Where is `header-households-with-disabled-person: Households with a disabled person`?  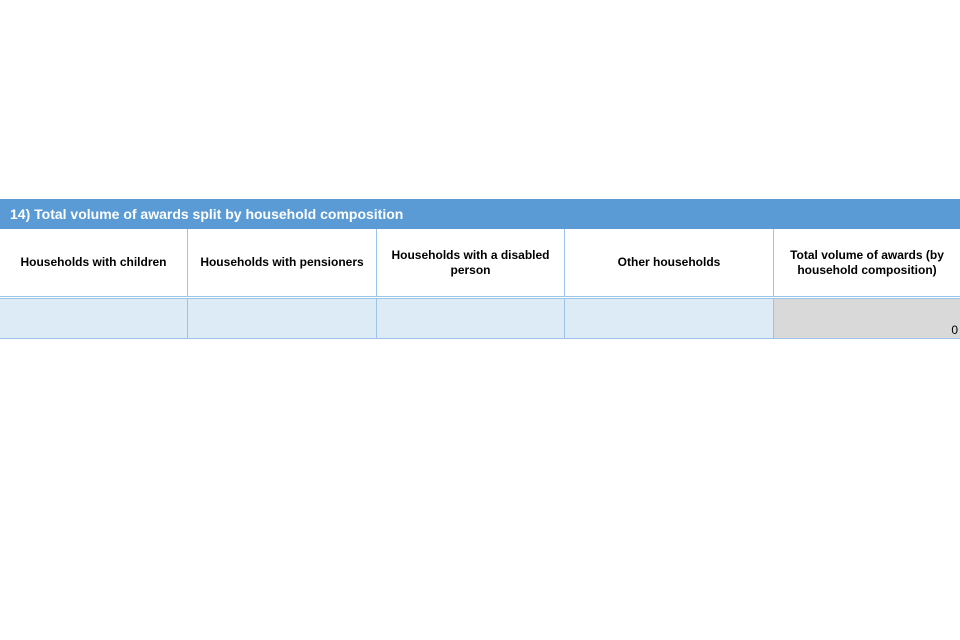
header-households-with-disabled-person: Households with a disabled person is located at coordinates (471, 263).